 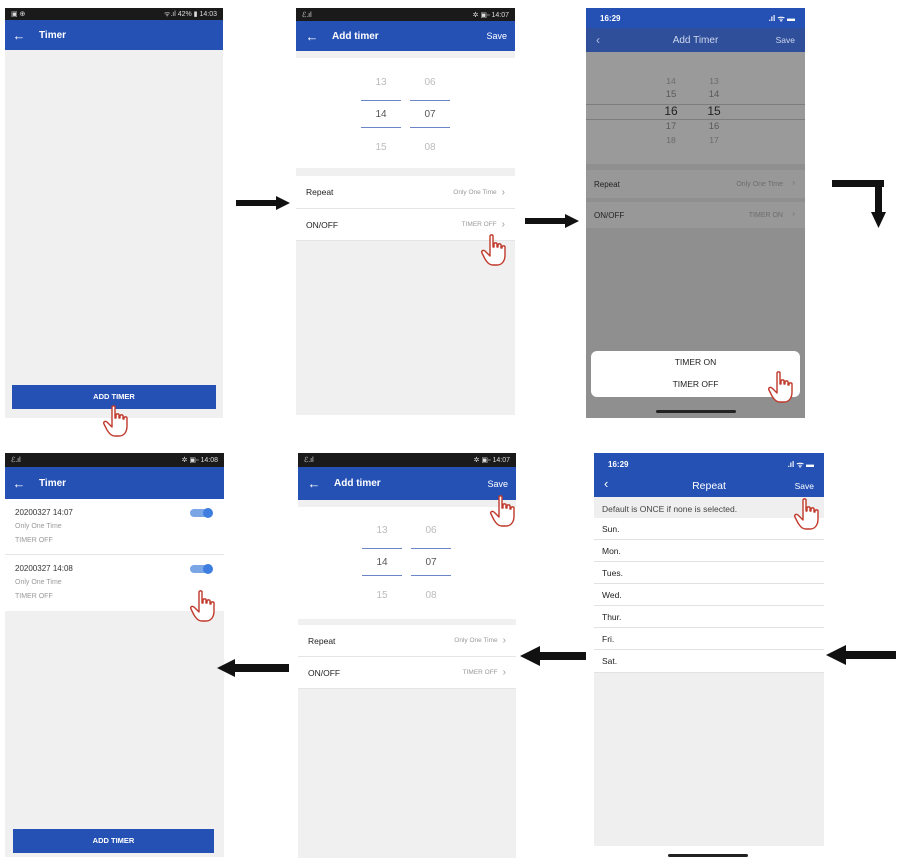 I want to click on app-bar: ← Add timer Save, so click(x=407, y=483).